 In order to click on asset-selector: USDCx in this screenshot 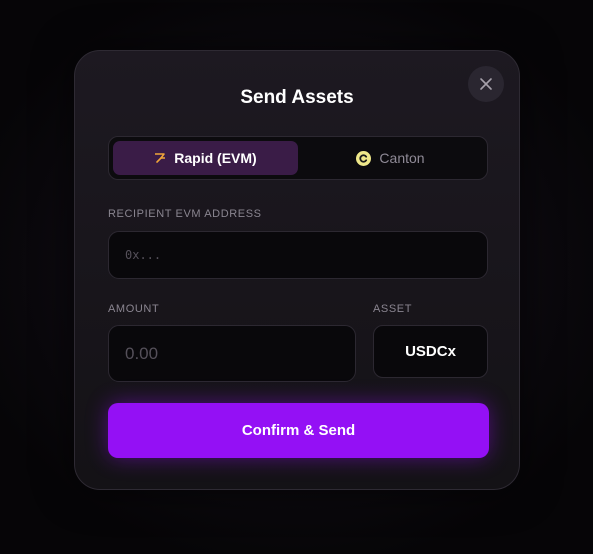, I will do `click(430, 351)`.